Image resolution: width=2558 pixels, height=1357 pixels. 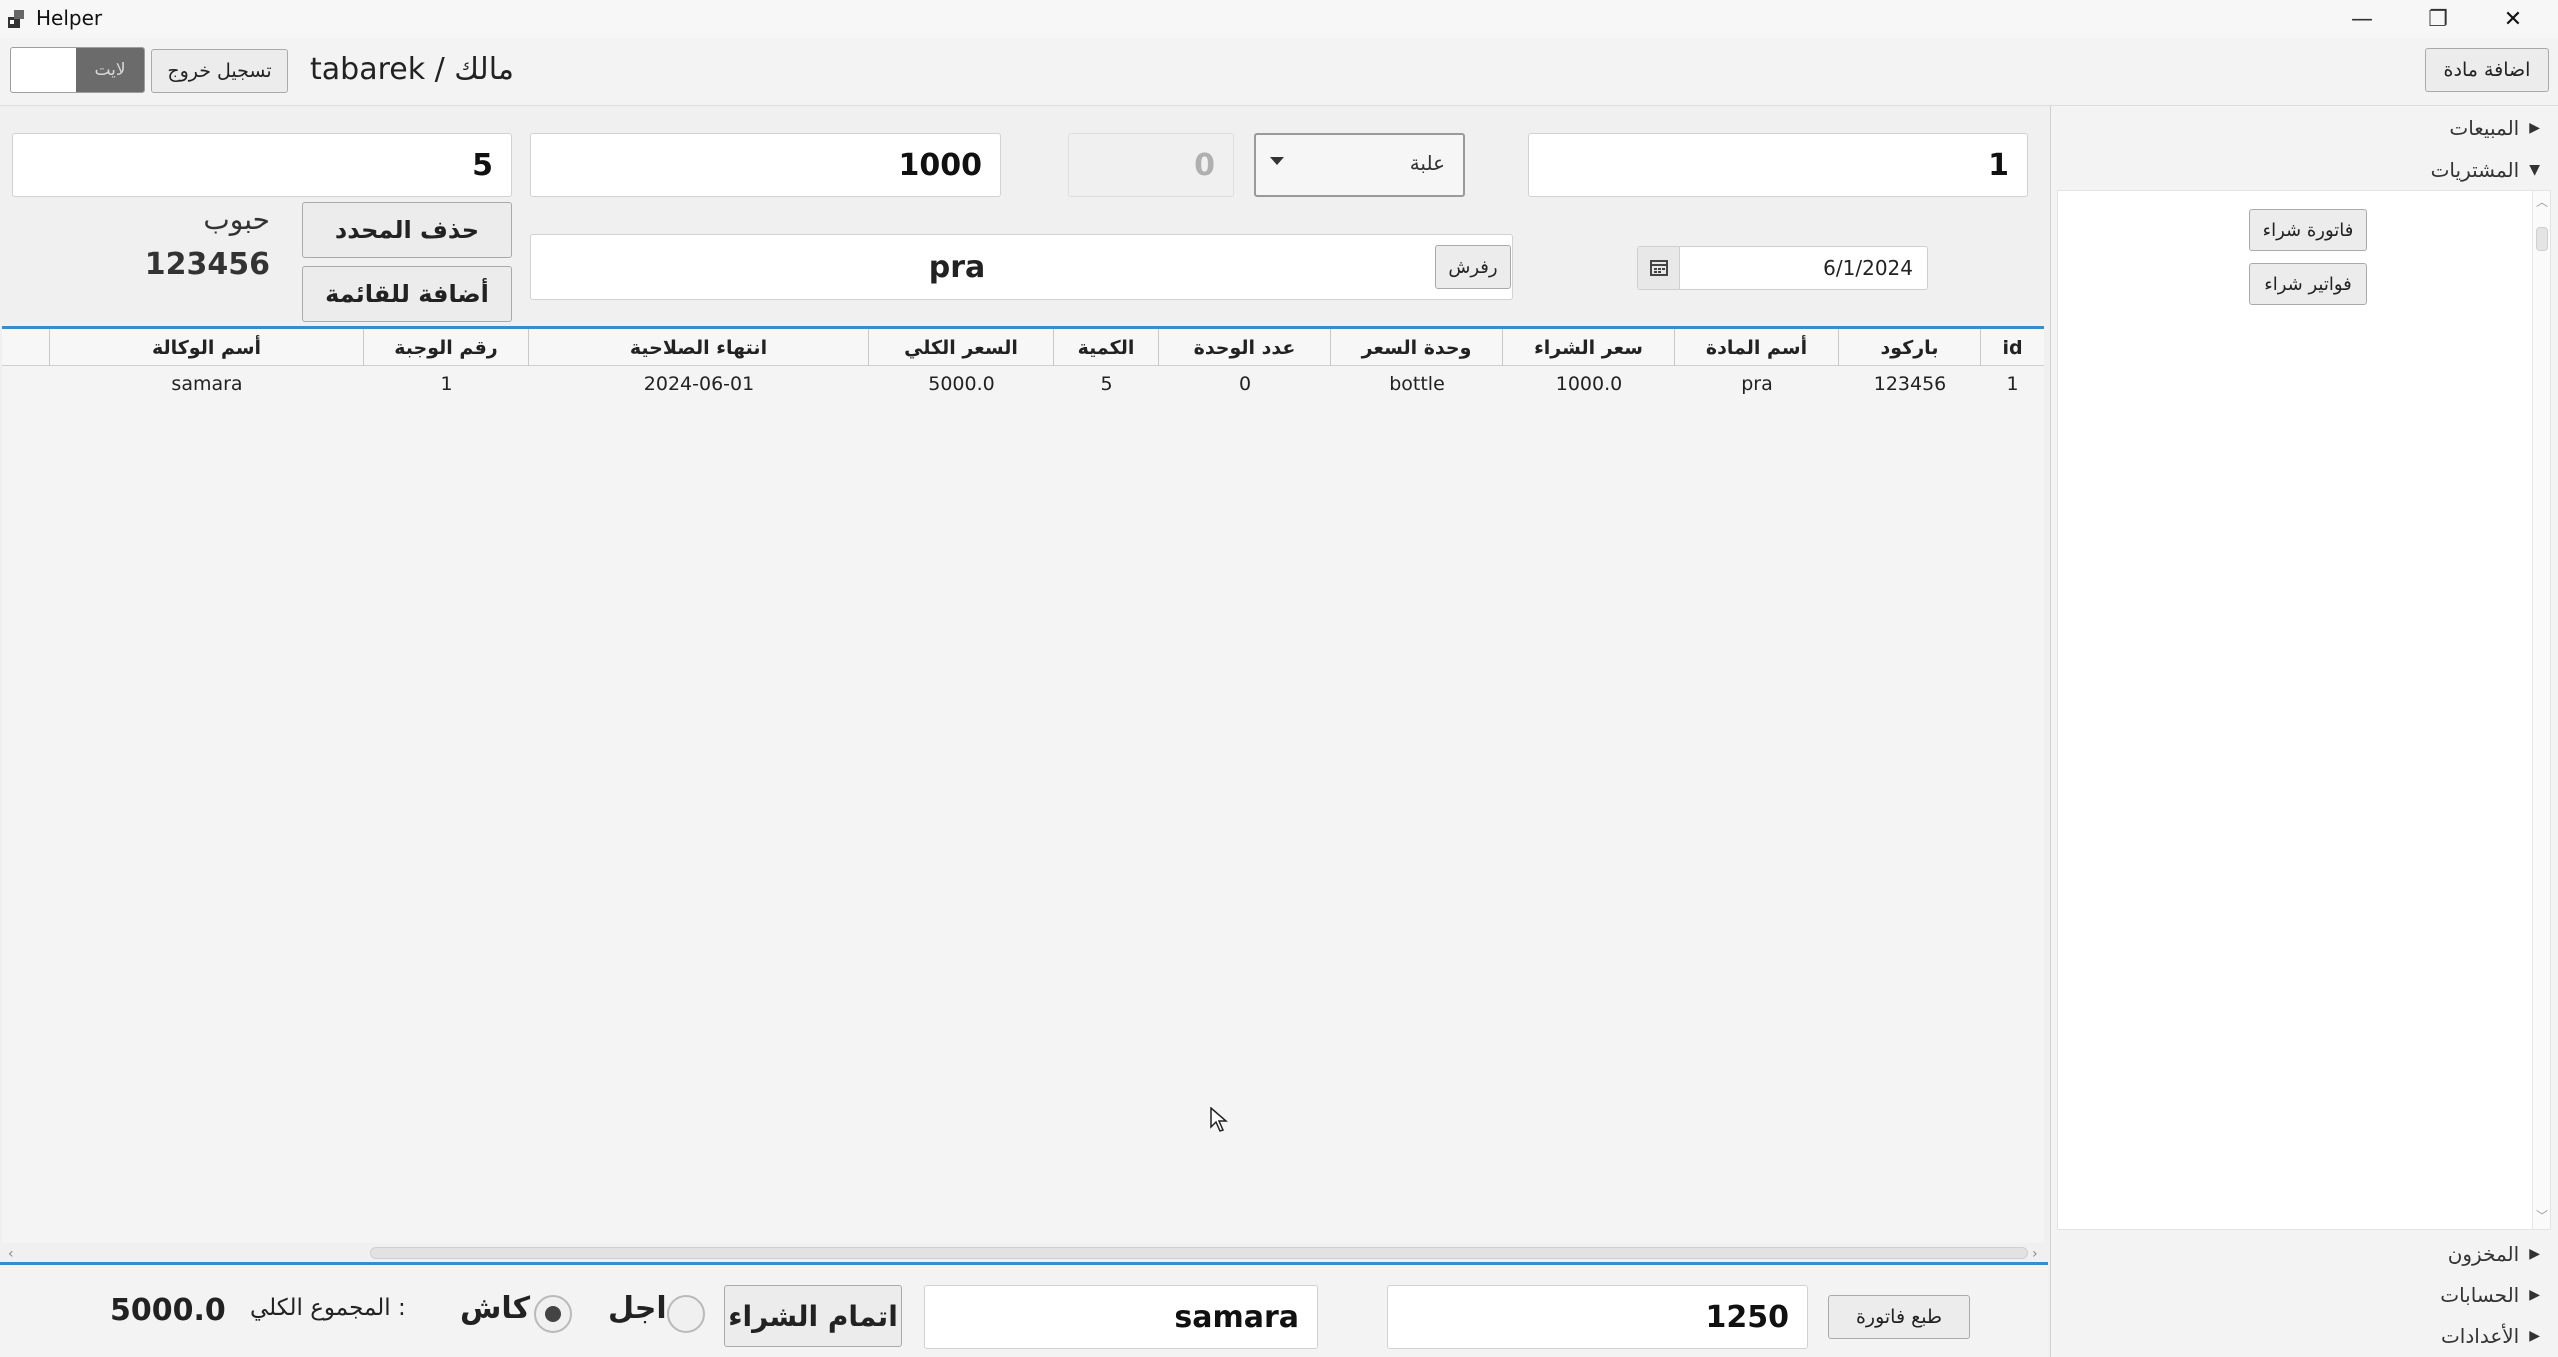 I want to click on table-cell: 2024-06-01, so click(x=699, y=384).